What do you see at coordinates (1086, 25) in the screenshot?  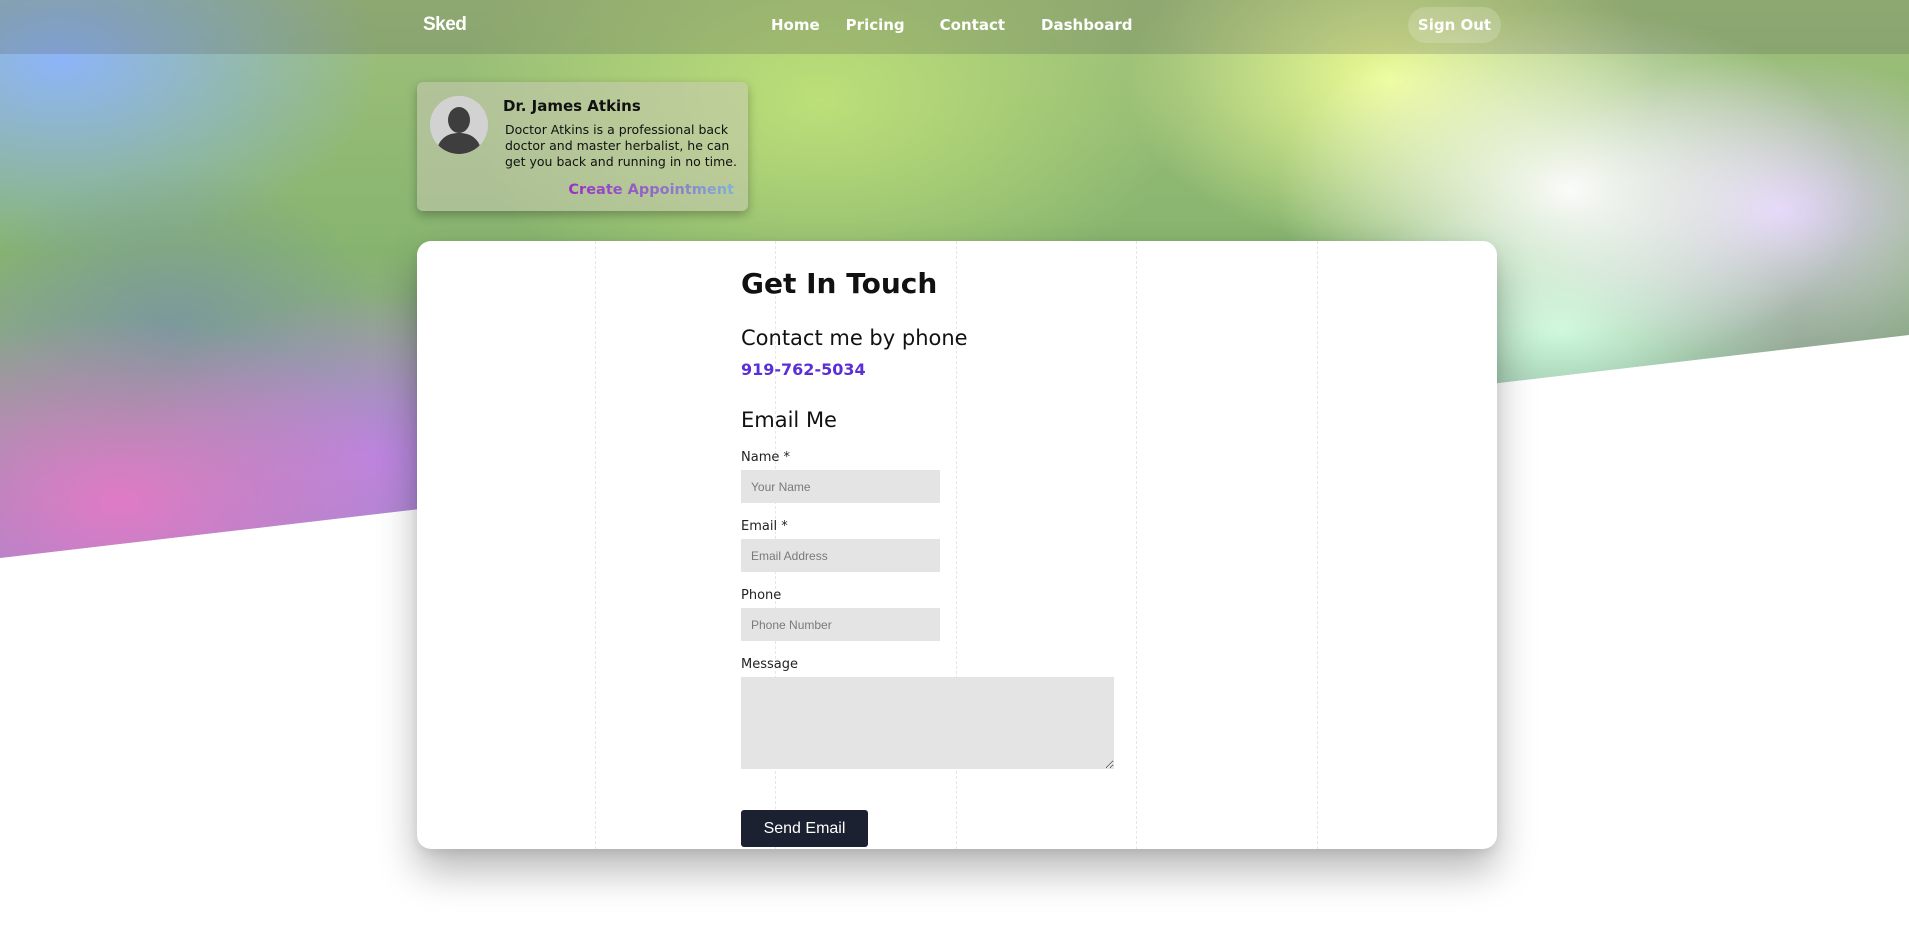 I see `nav-dashboard-link: Dashboard` at bounding box center [1086, 25].